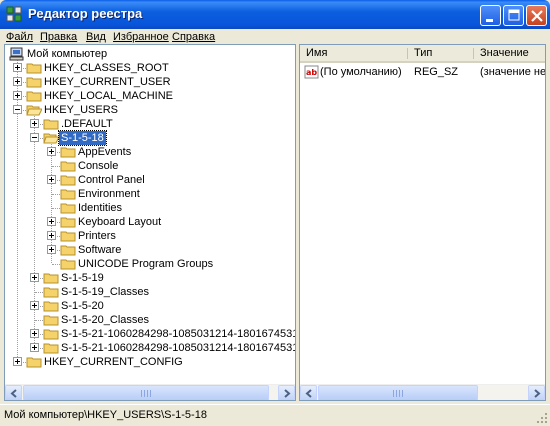 This screenshot has height=426, width=550. Describe the element at coordinates (81, 110) in the screenshot. I see `tree-item-label: HKEY_USERS` at that location.